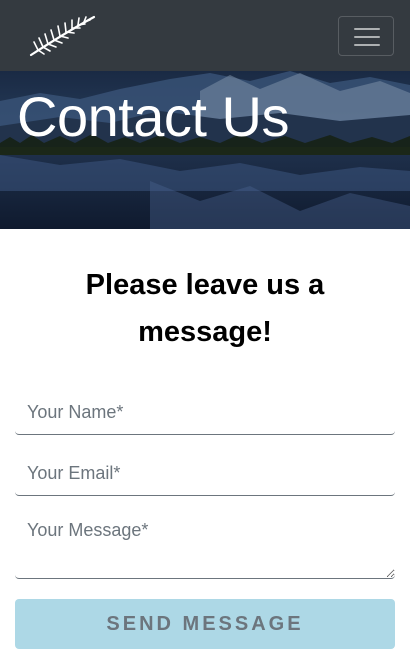 The width and height of the screenshot is (410, 658). I want to click on email-field, so click(205, 473).